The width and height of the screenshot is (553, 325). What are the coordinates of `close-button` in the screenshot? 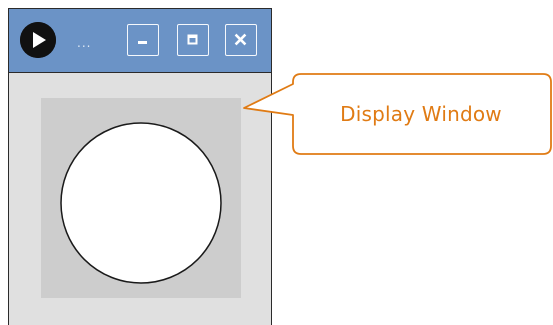 It's located at (241, 40).